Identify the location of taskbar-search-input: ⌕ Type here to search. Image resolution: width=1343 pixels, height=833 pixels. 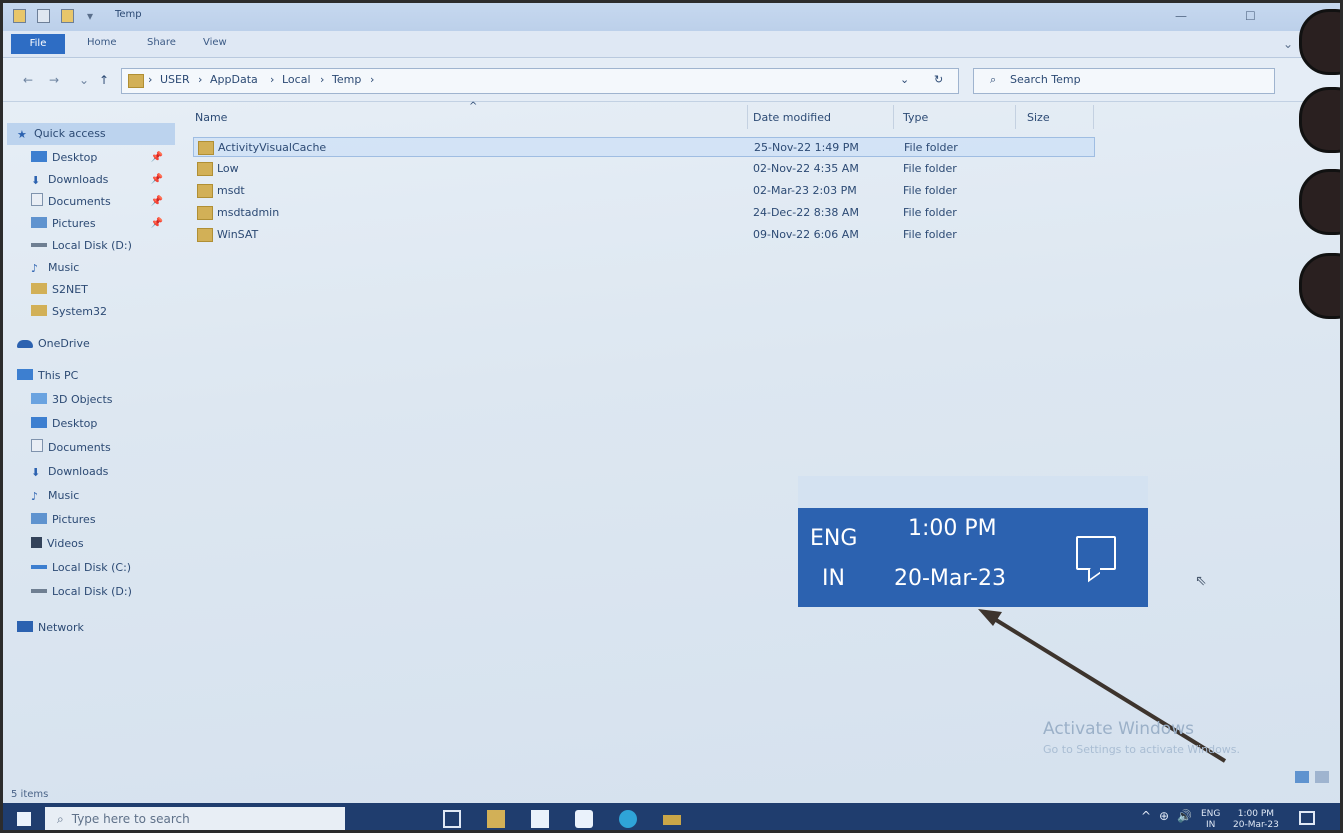
(195, 818).